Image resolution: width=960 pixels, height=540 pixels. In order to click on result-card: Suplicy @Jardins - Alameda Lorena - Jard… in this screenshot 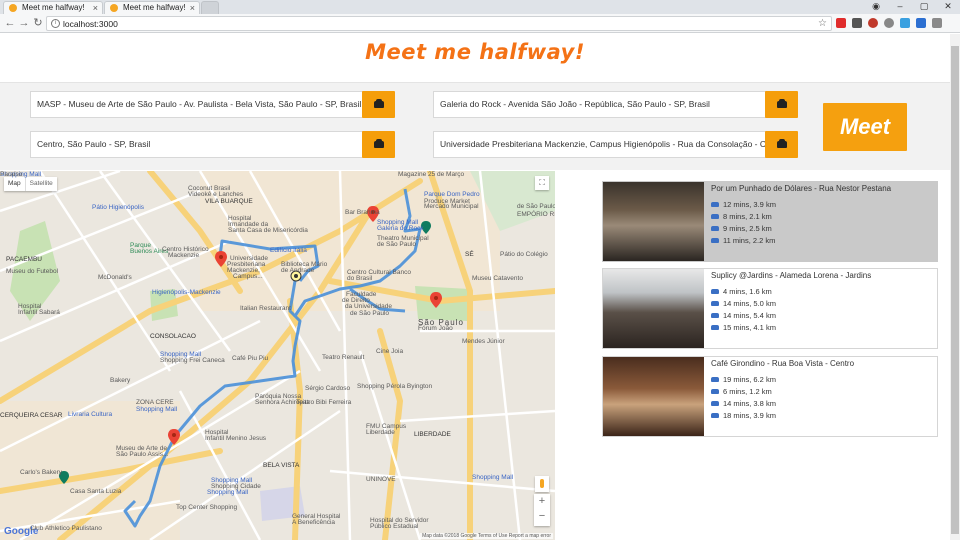, I will do `click(770, 308)`.